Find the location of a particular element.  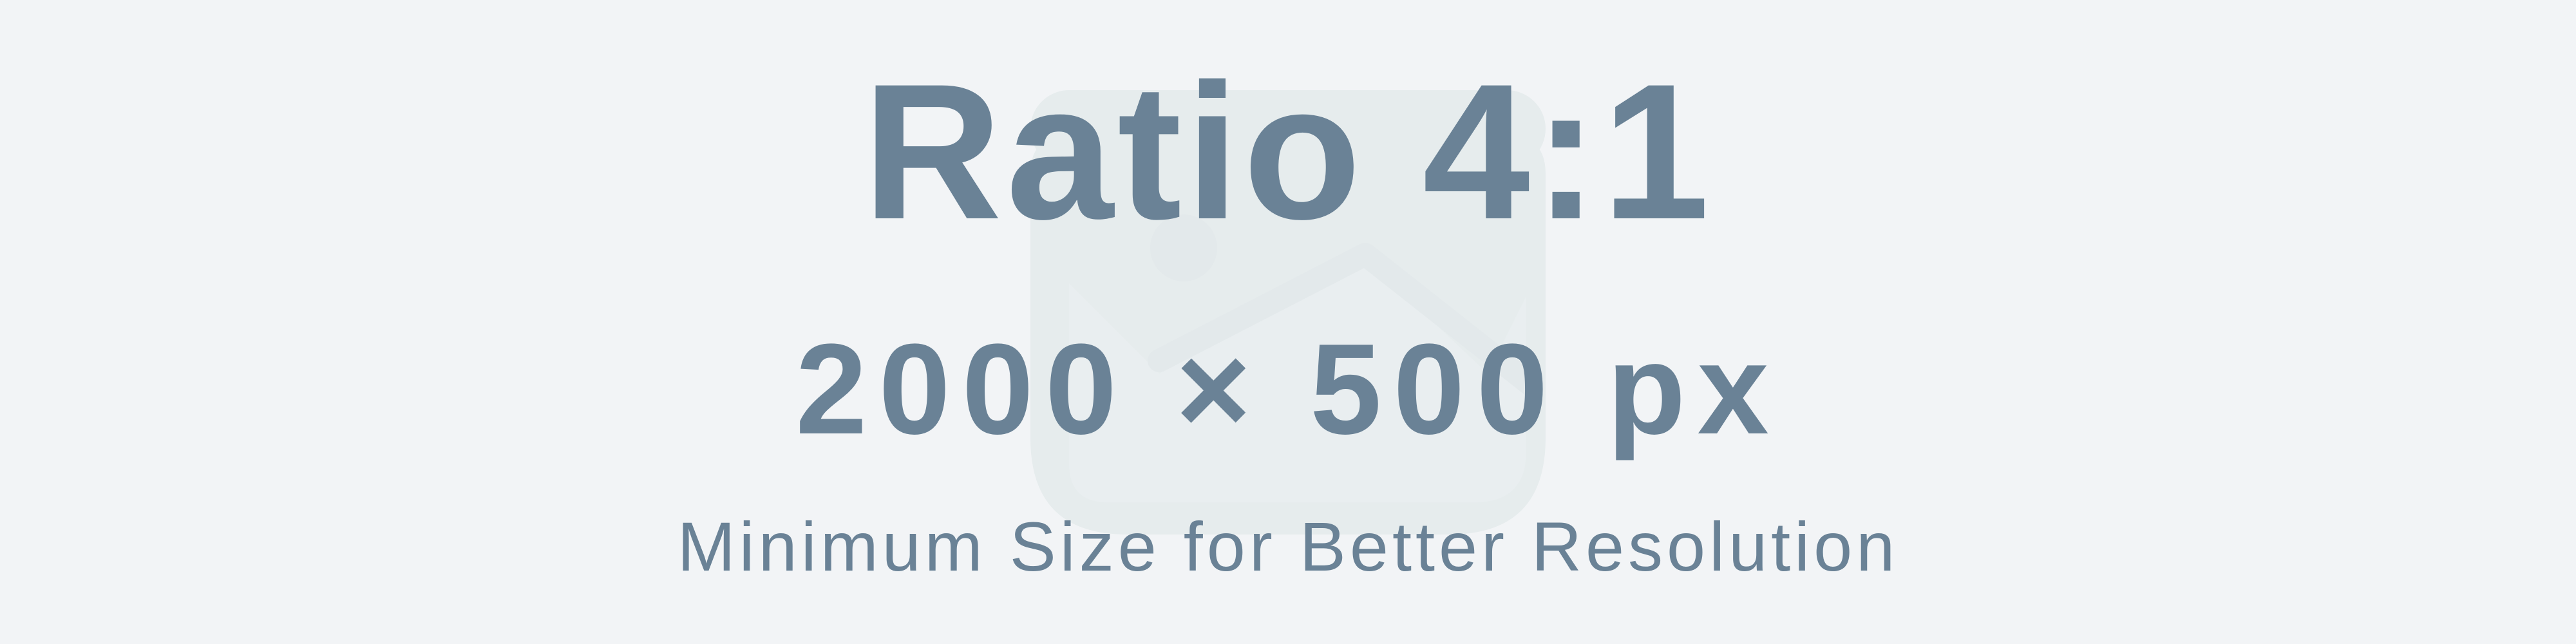

dimensions-label: 2000 × 500 px is located at coordinates (1288, 389).